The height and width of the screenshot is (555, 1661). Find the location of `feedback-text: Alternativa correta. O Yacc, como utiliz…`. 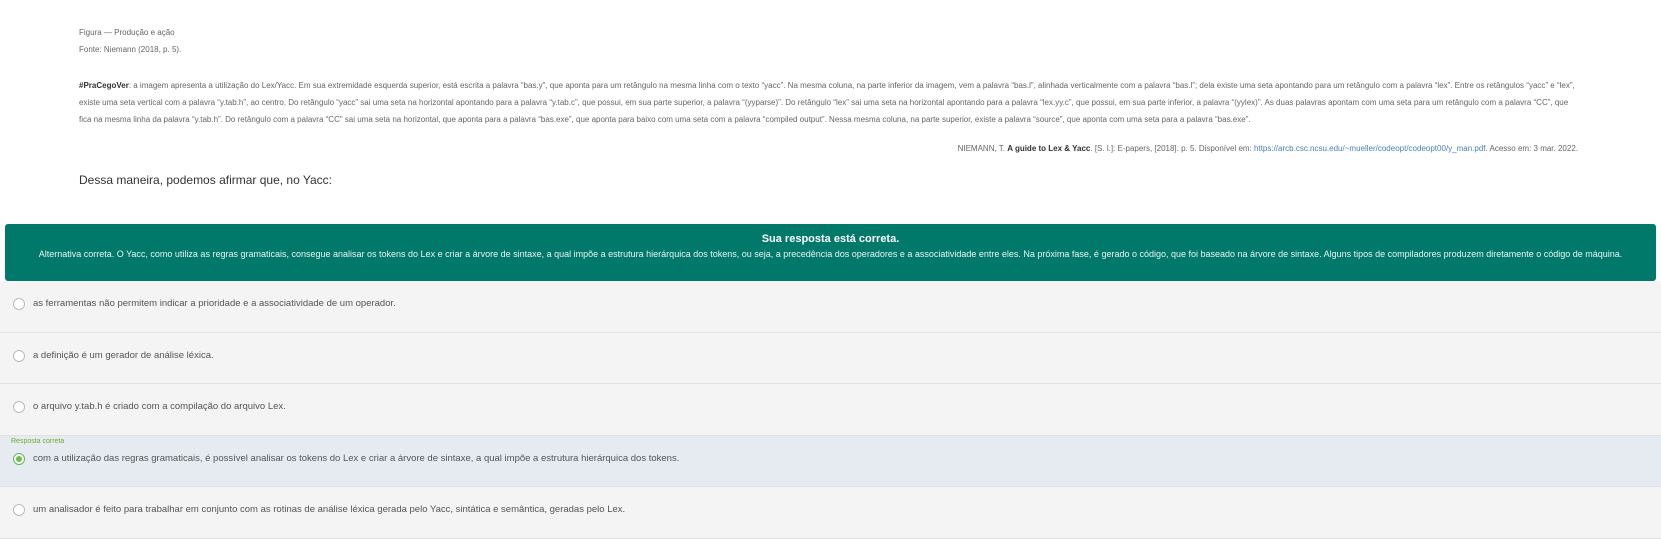

feedback-text: Alternativa correta. O Yacc, como utiliz… is located at coordinates (830, 254).